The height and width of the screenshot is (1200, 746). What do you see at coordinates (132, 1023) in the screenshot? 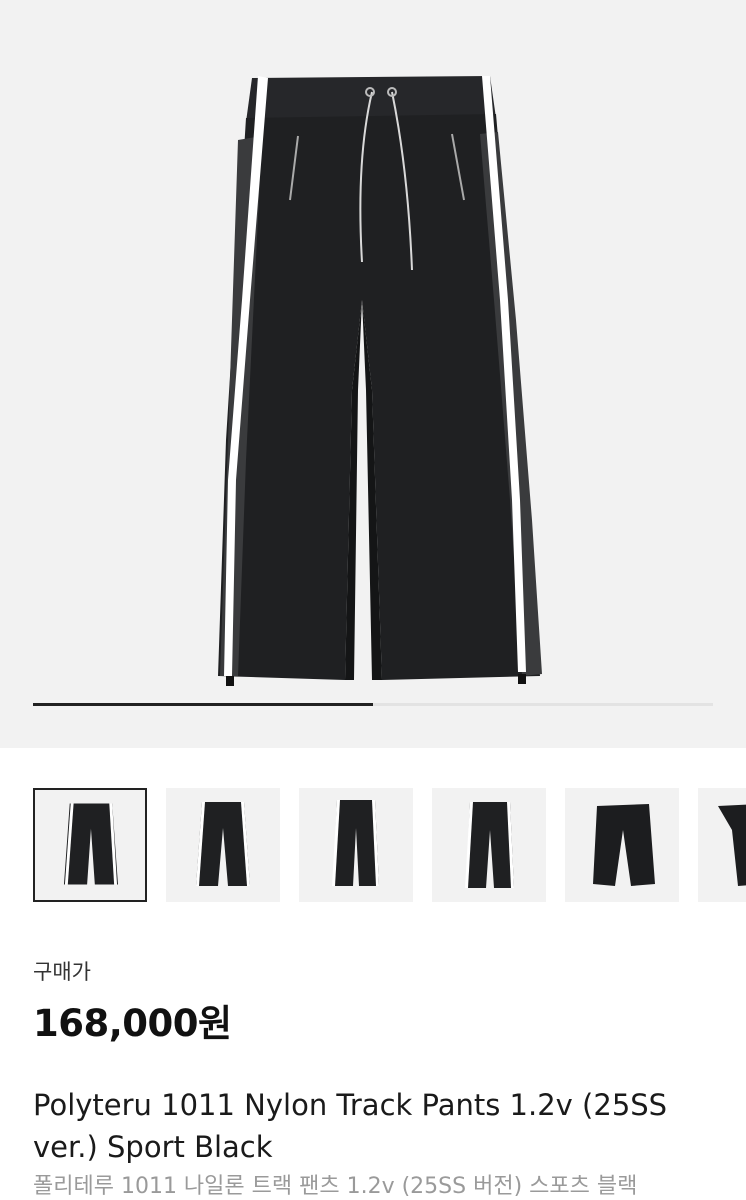
I see `price-value: 168,000원` at bounding box center [132, 1023].